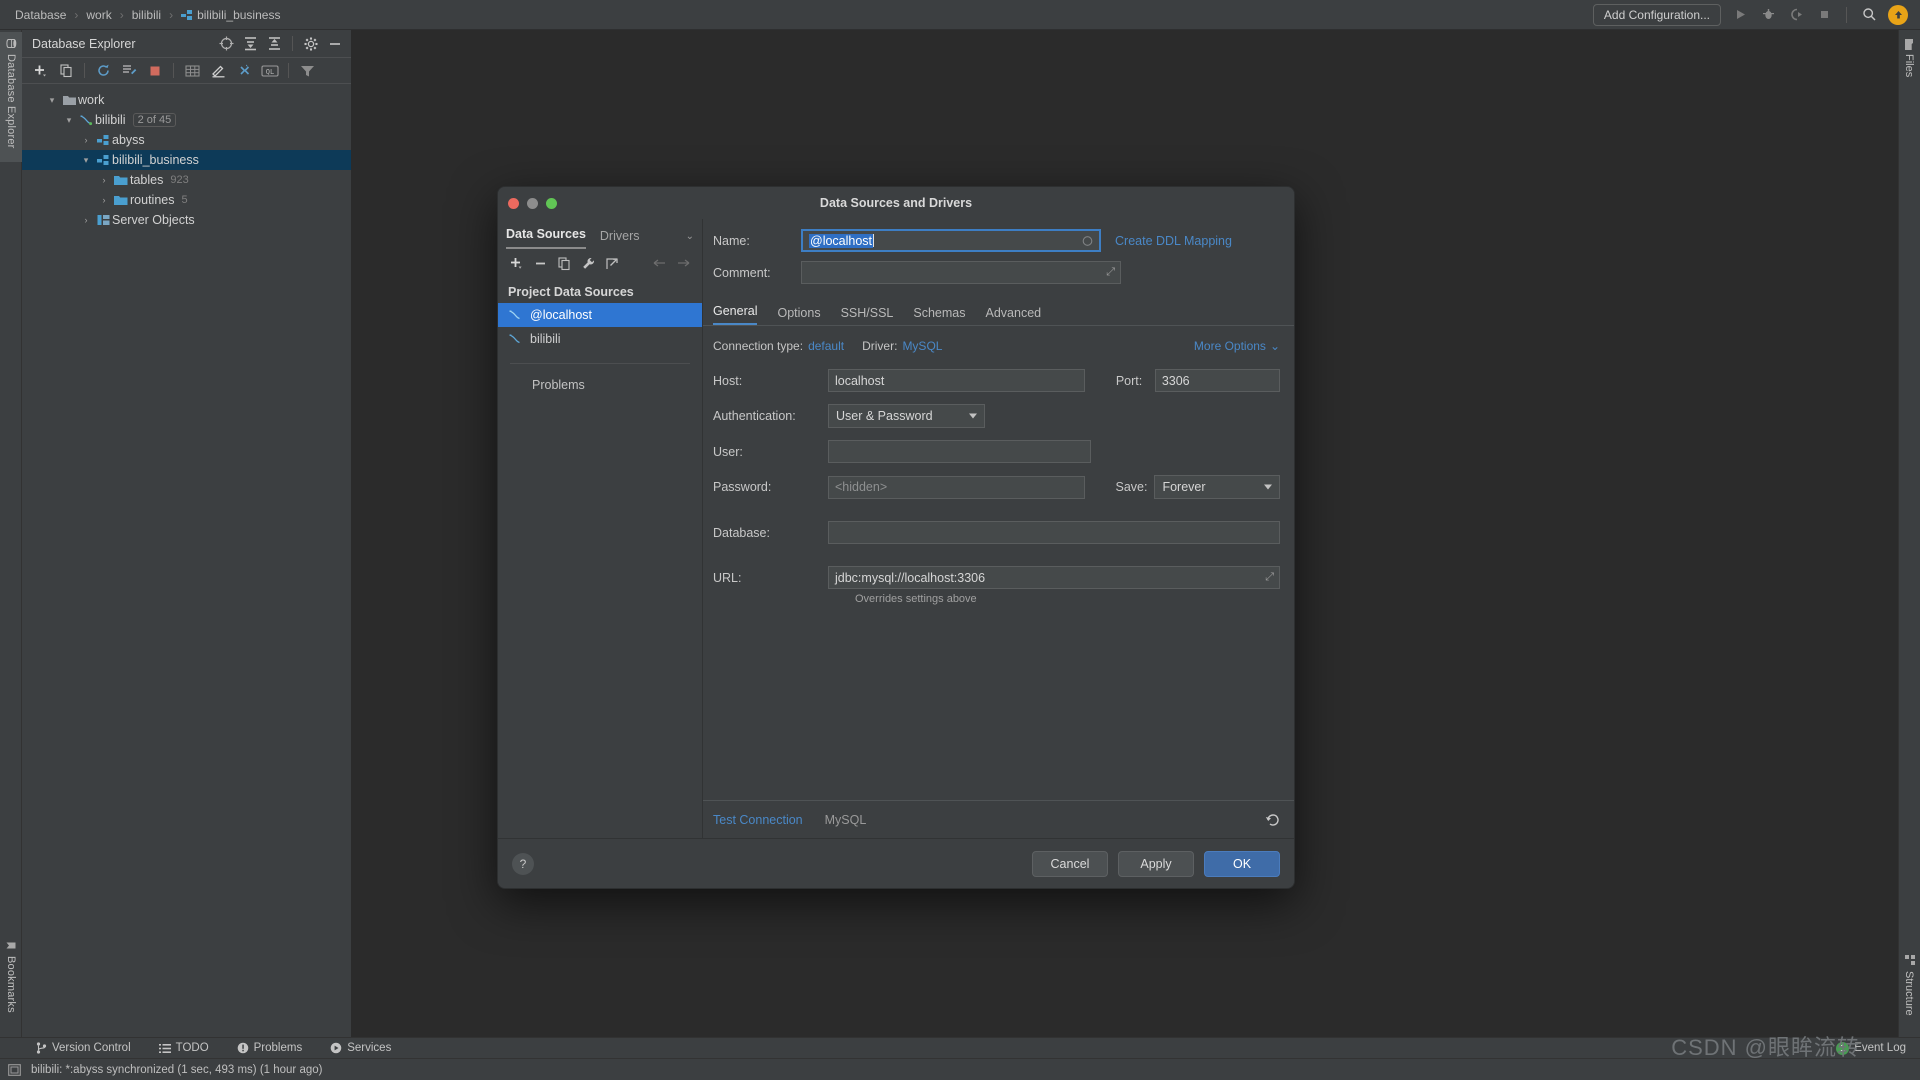 This screenshot has width=1920, height=1080. I want to click on problems-item: Problems, so click(600, 383).